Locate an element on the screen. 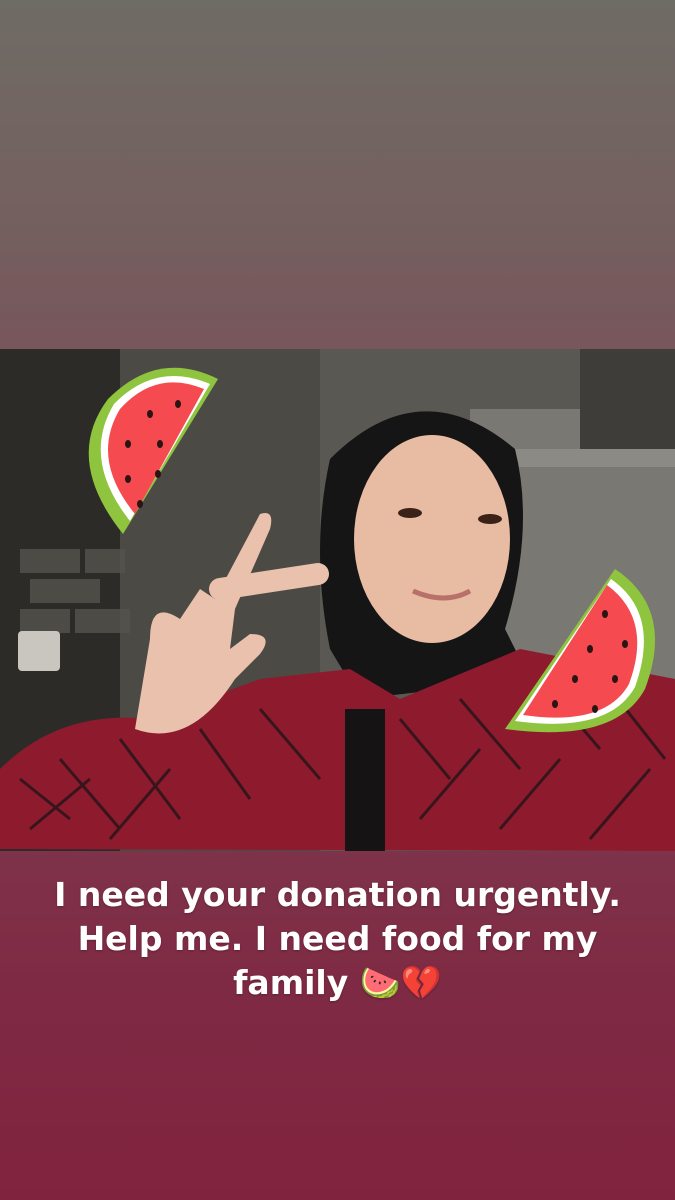  face is located at coordinates (432, 539).